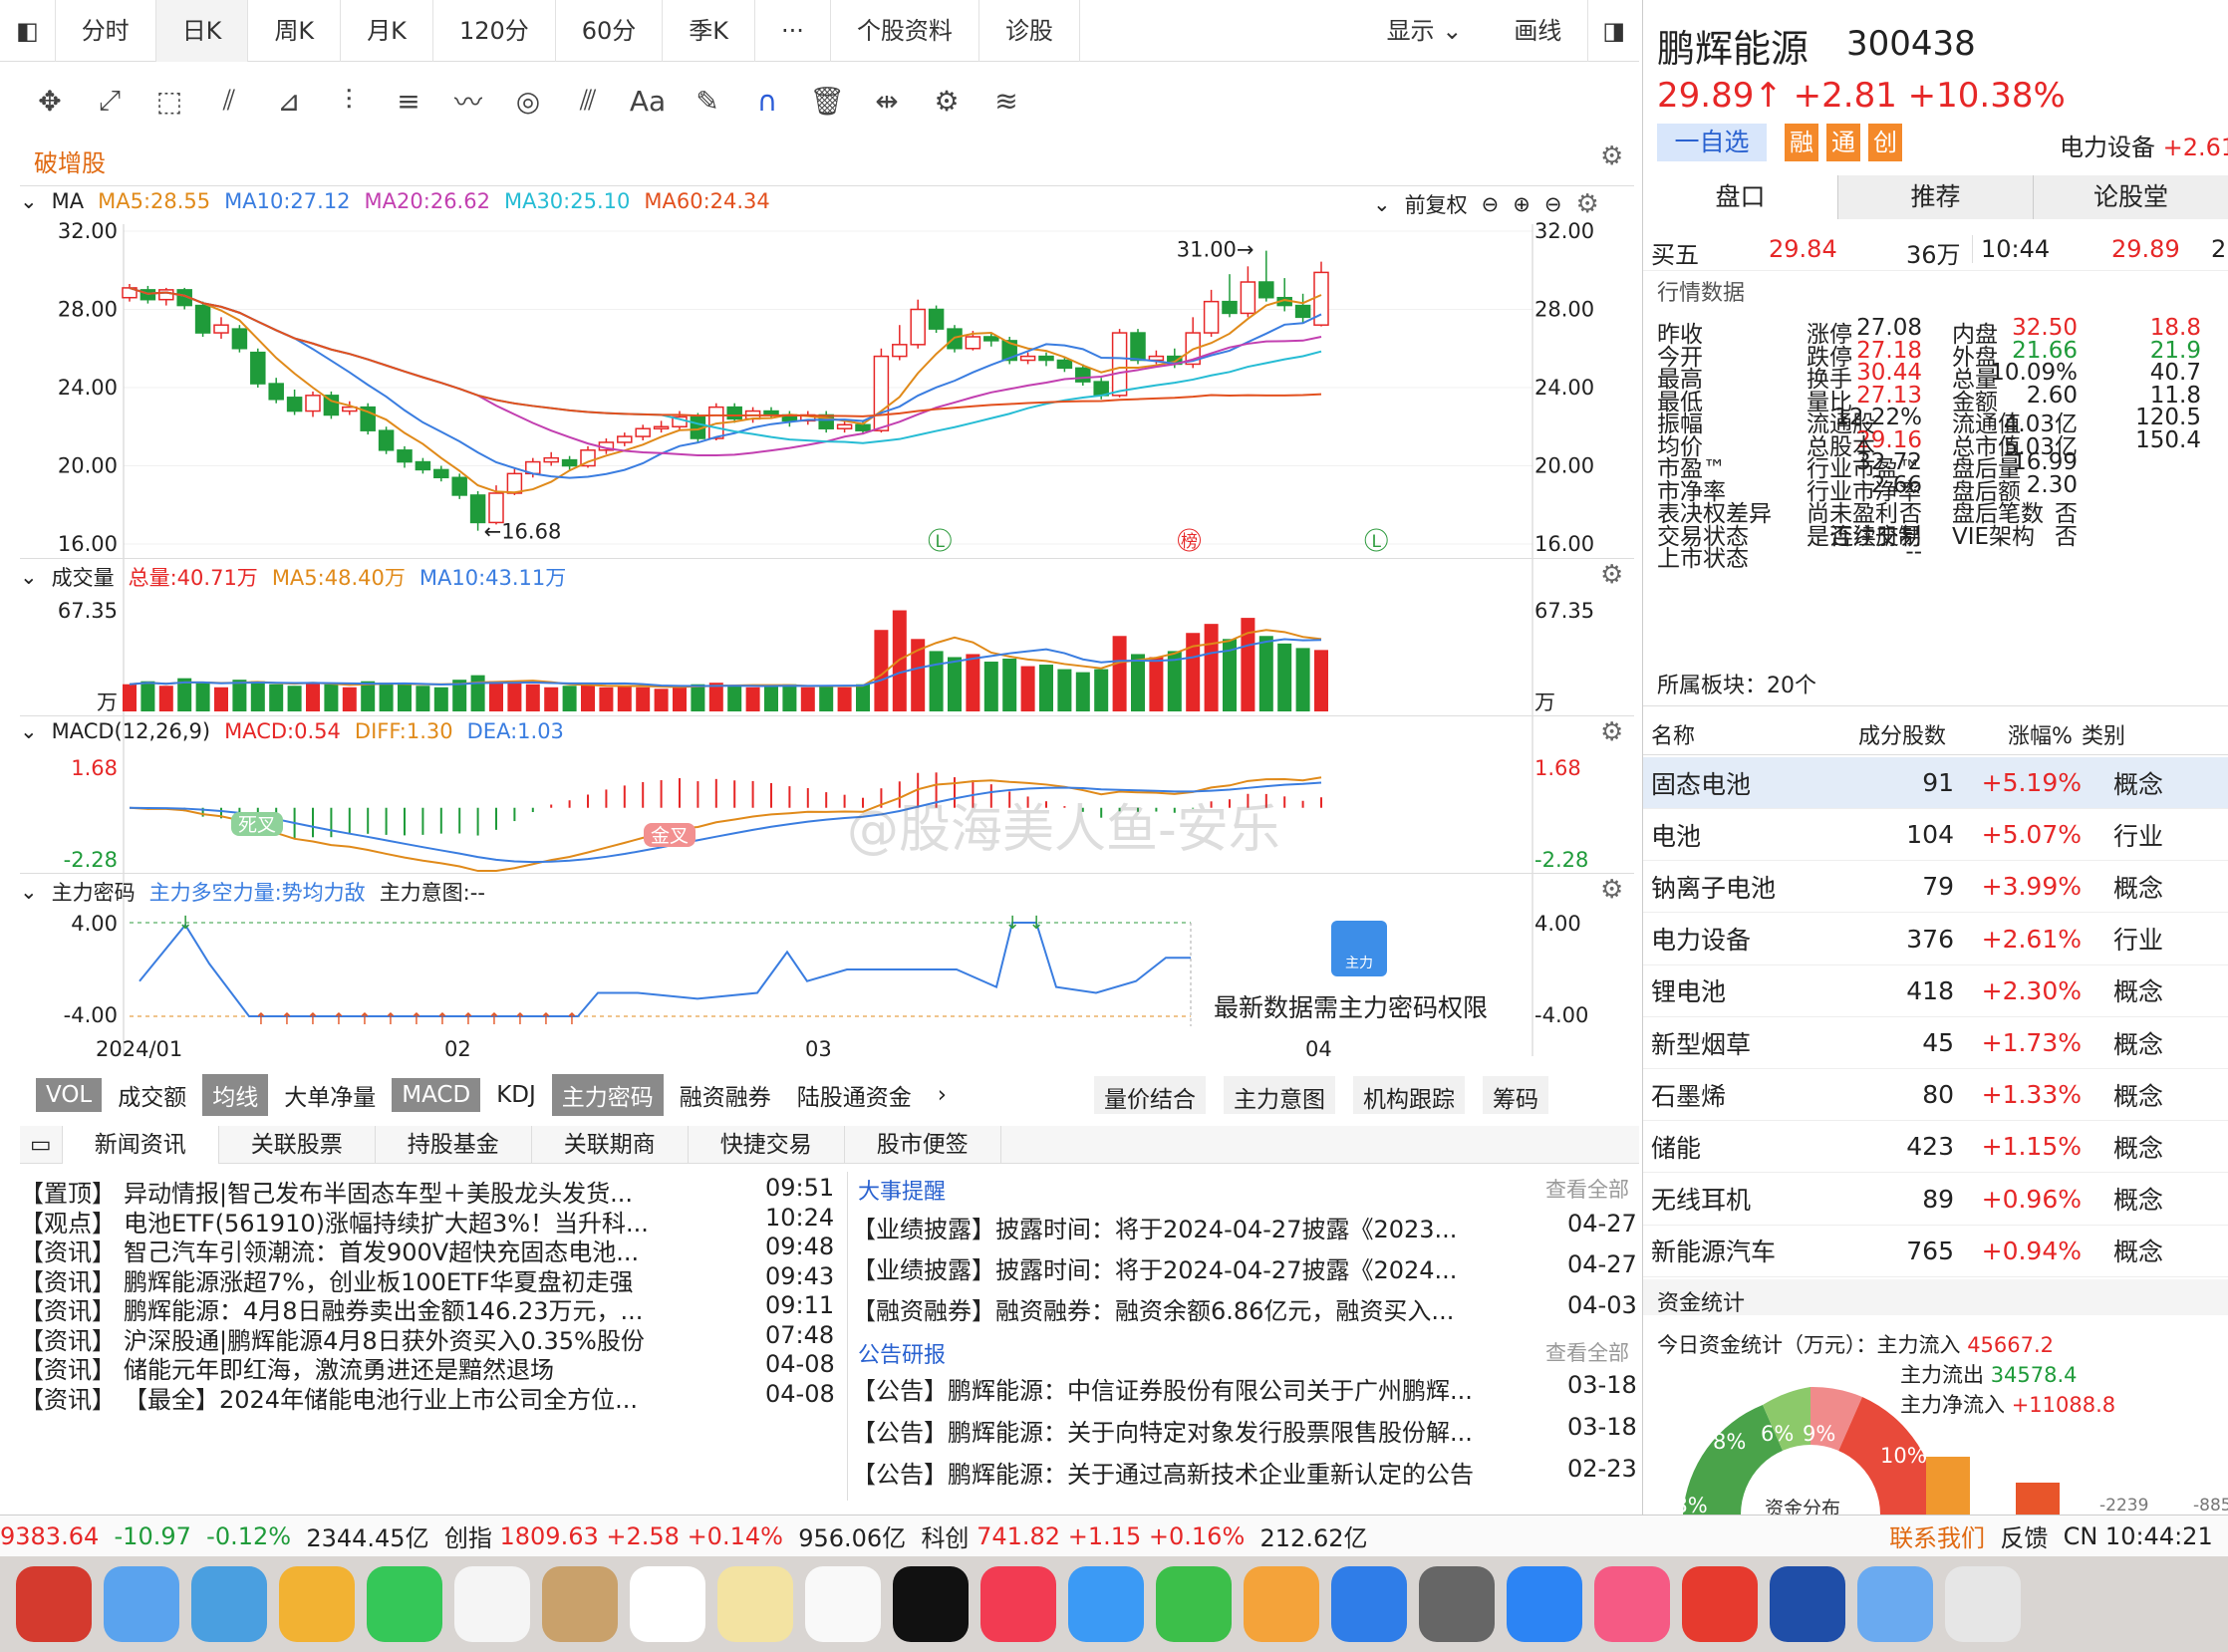 The image size is (2228, 1652). I want to click on dock-app-11-icon, so click(1018, 1604).